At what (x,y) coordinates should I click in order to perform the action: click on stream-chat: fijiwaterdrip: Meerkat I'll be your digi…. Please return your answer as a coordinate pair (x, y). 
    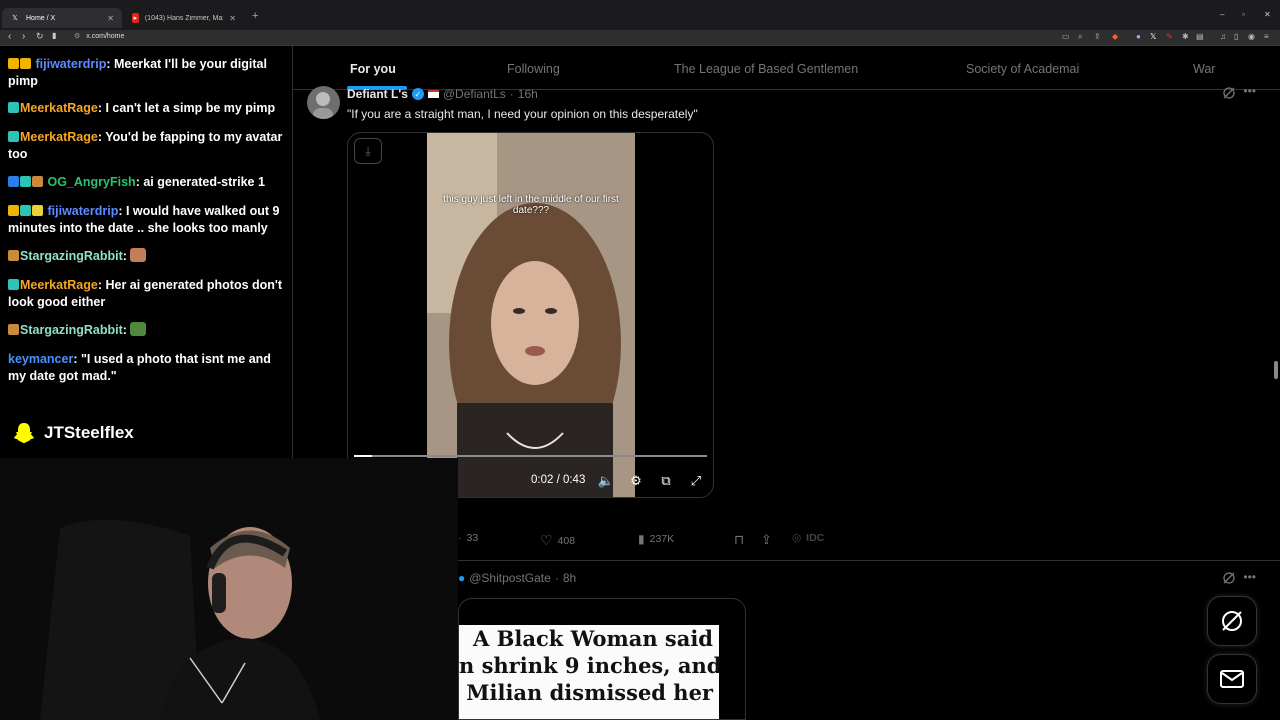
    Looking at the image, I should click on (146, 252).